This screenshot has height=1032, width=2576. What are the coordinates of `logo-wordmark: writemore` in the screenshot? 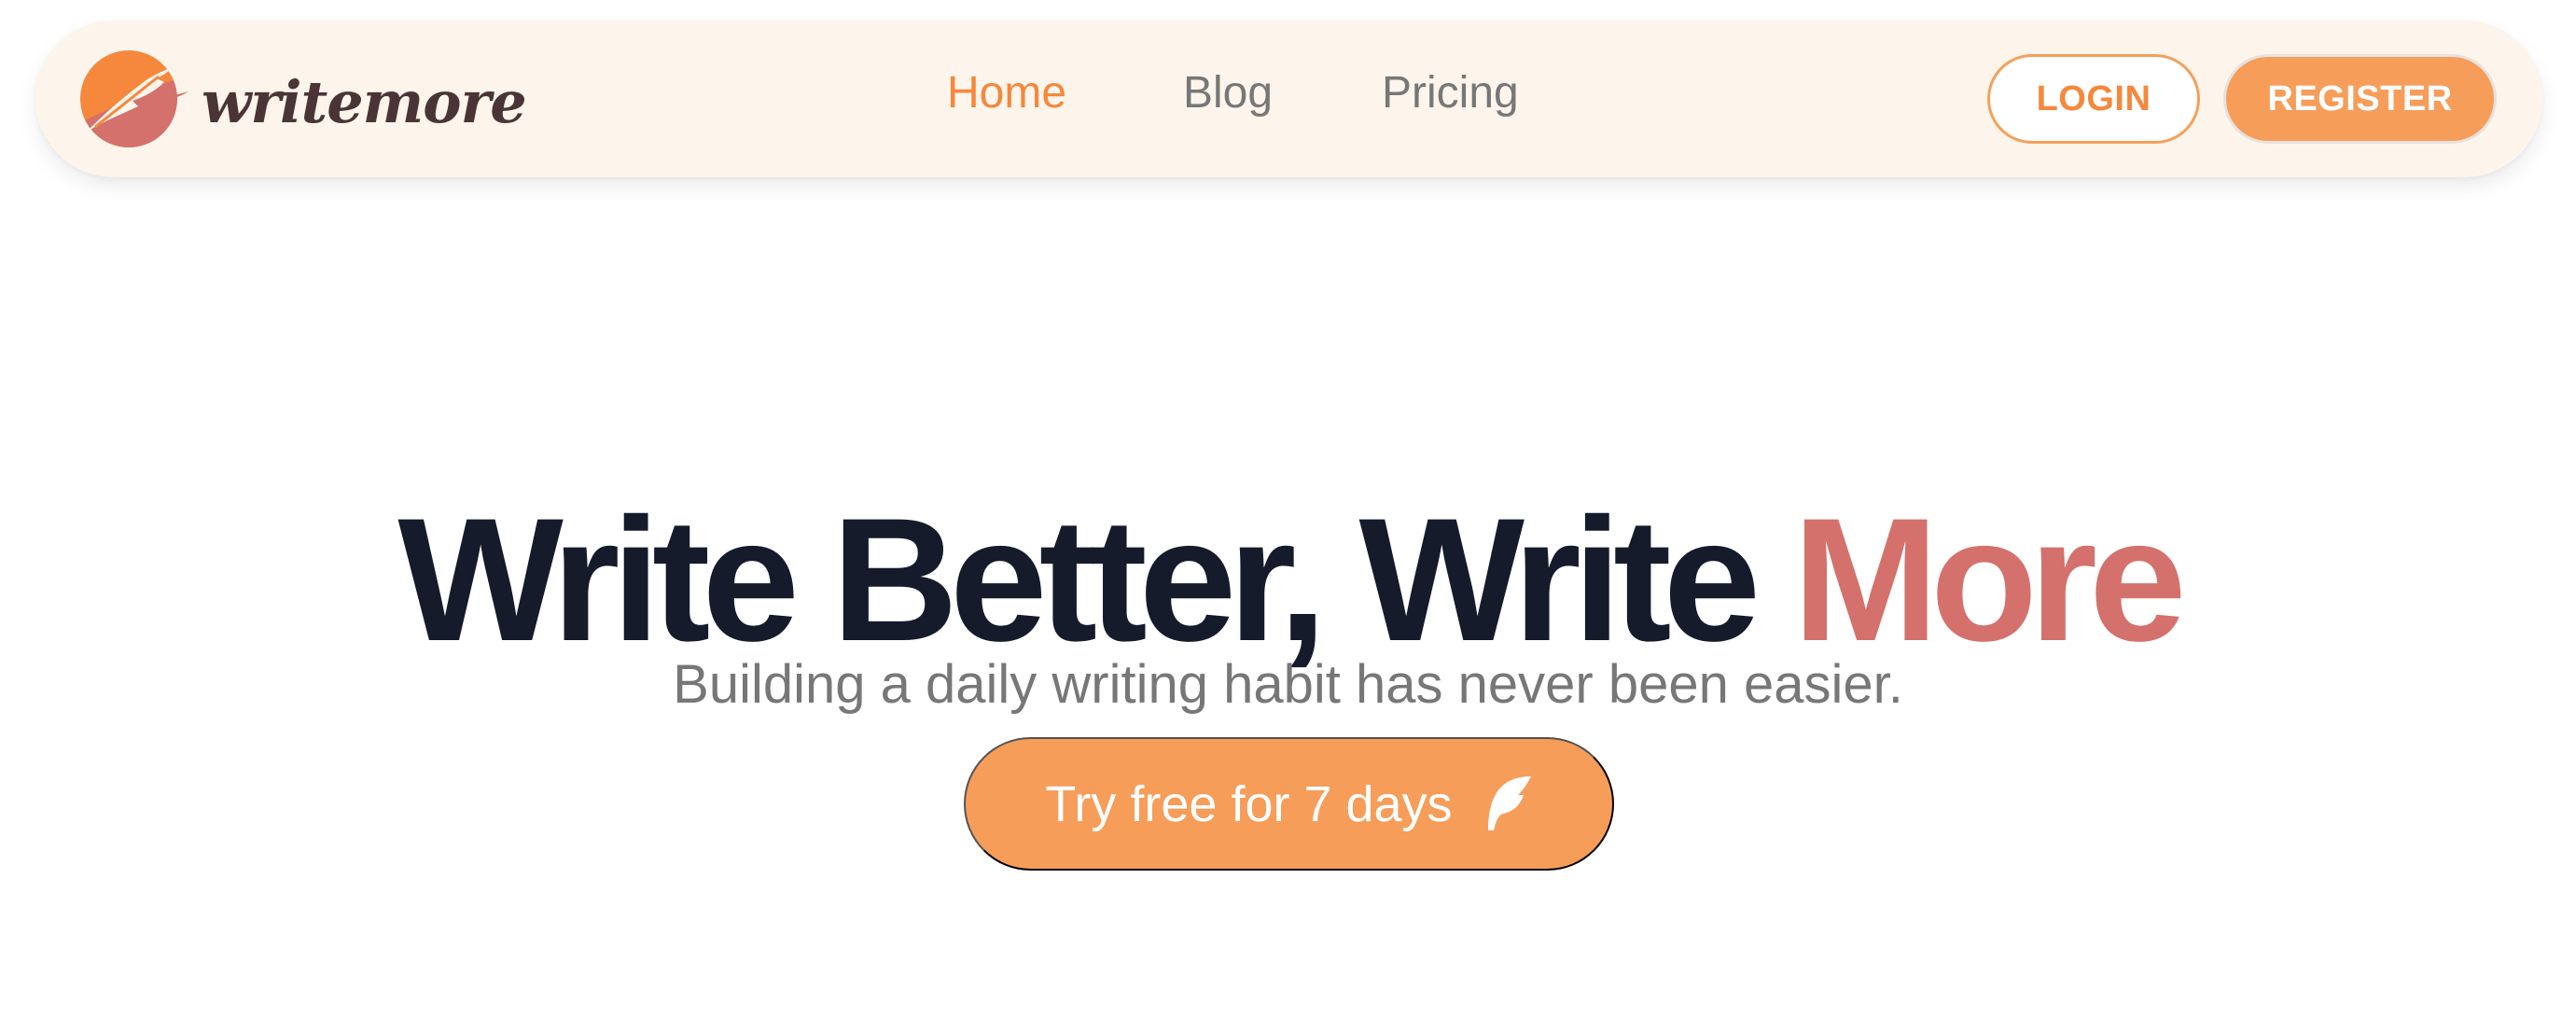 It's located at (364, 102).